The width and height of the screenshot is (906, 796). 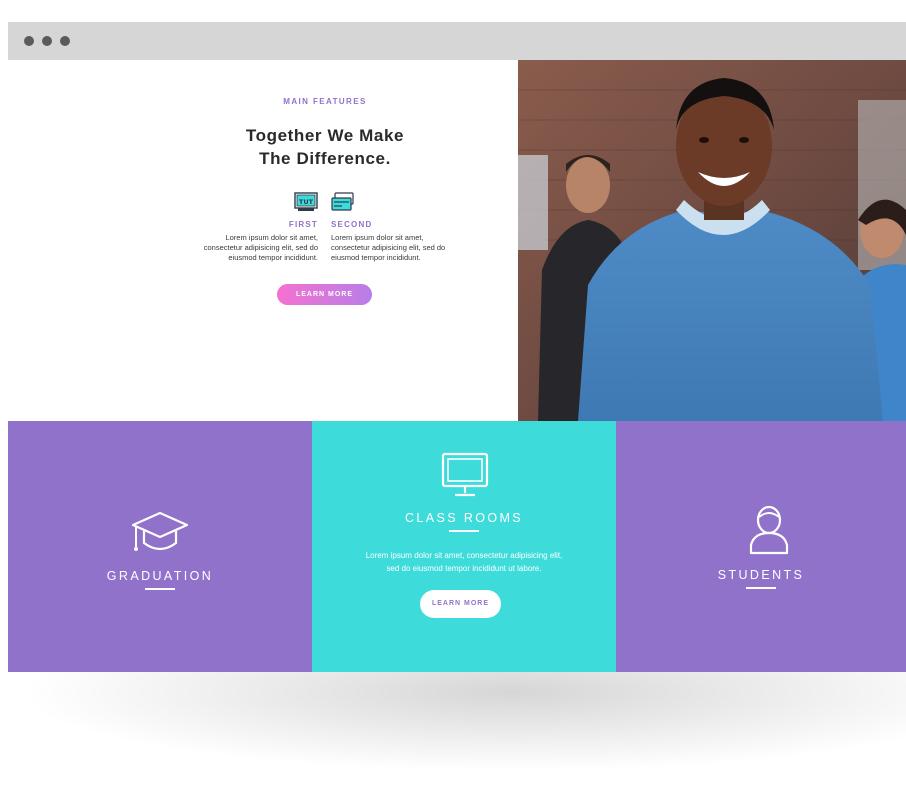 What do you see at coordinates (160, 589) in the screenshot?
I see `tile-graduation-underline` at bounding box center [160, 589].